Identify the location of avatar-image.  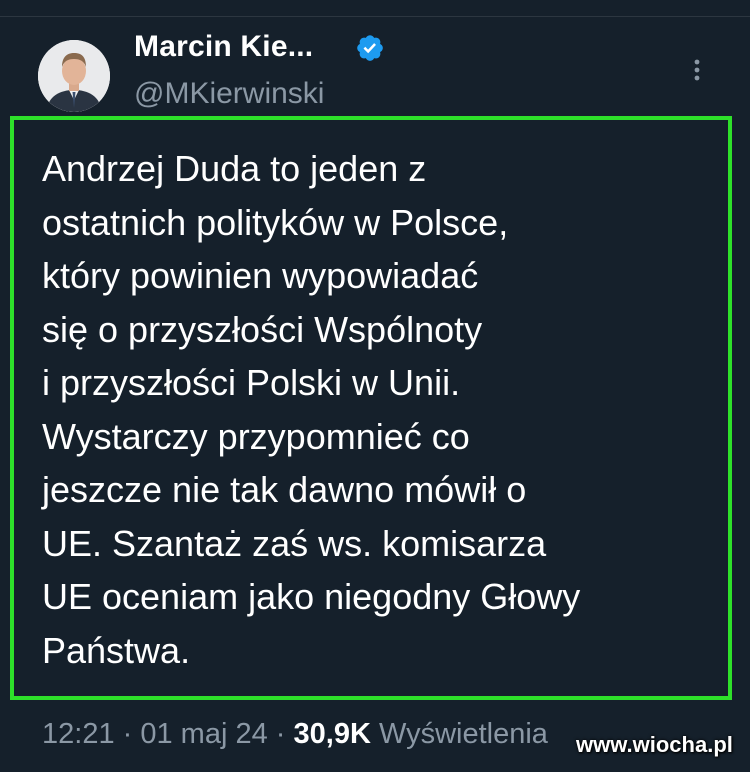
(74, 76).